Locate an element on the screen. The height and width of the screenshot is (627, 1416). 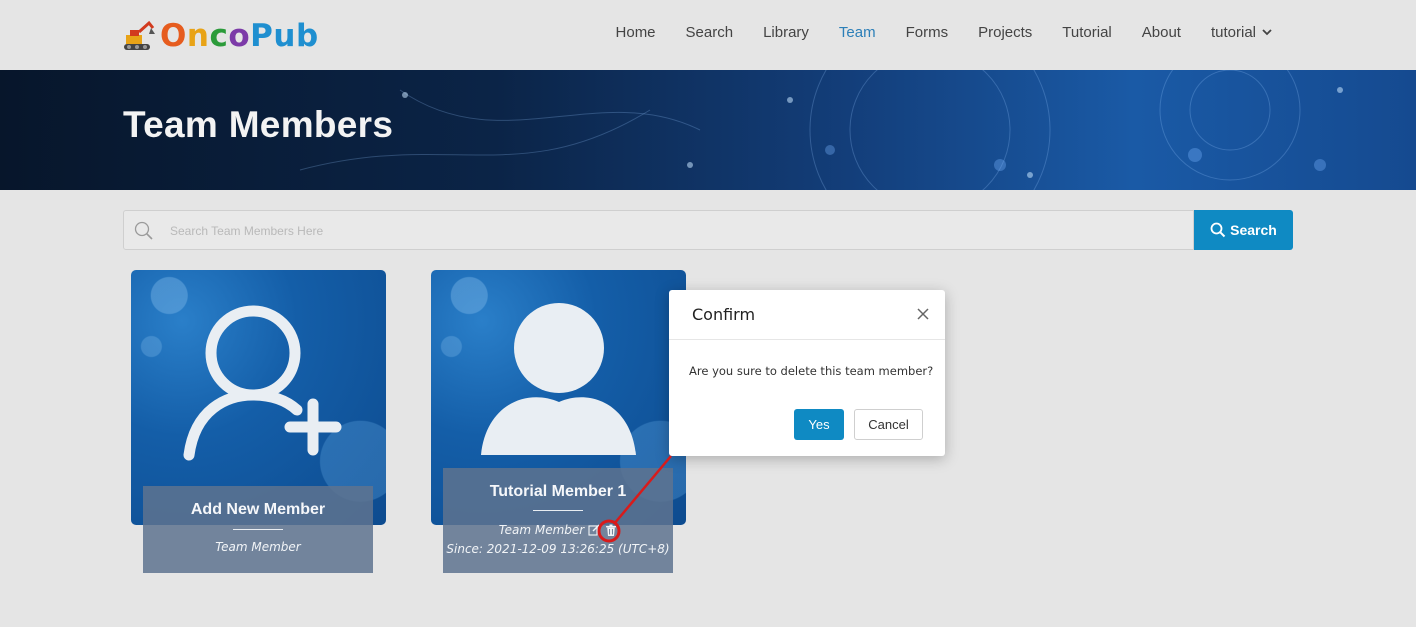
search-button: Search is located at coordinates (1243, 230).